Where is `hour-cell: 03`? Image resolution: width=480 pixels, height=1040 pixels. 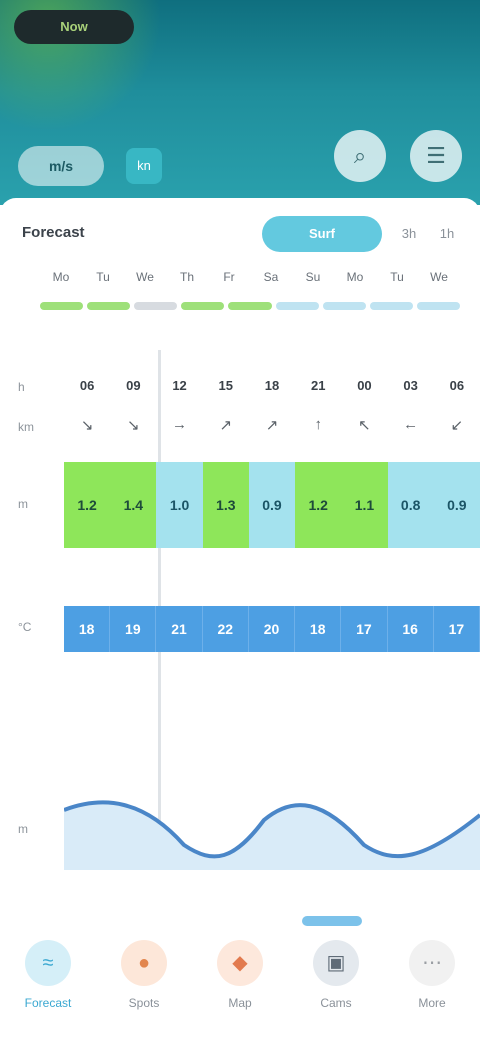 hour-cell: 03 is located at coordinates (410, 385).